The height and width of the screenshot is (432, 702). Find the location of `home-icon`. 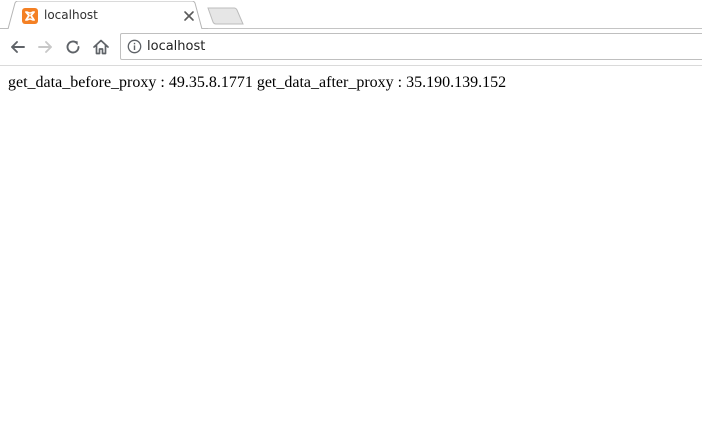

home-icon is located at coordinates (101, 47).